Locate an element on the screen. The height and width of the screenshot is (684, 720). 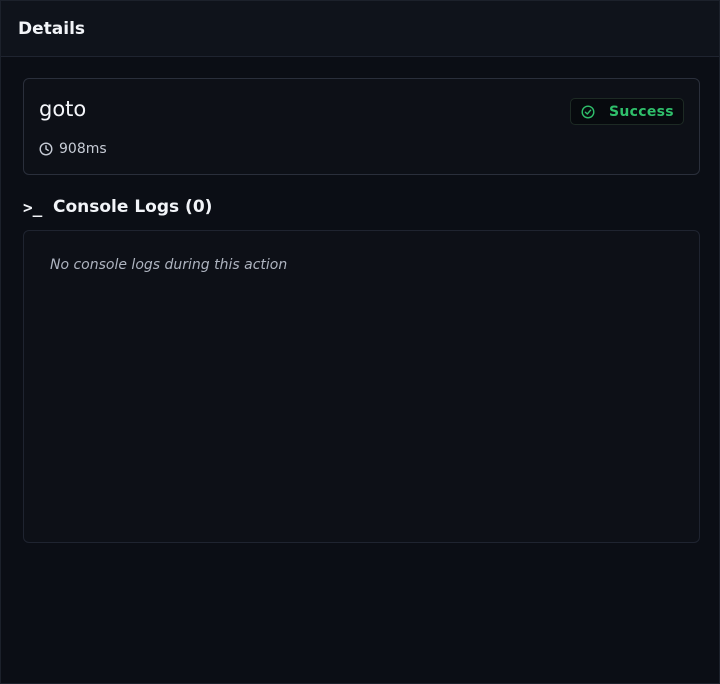
console-logs-title: Console Logs (0) is located at coordinates (133, 207).